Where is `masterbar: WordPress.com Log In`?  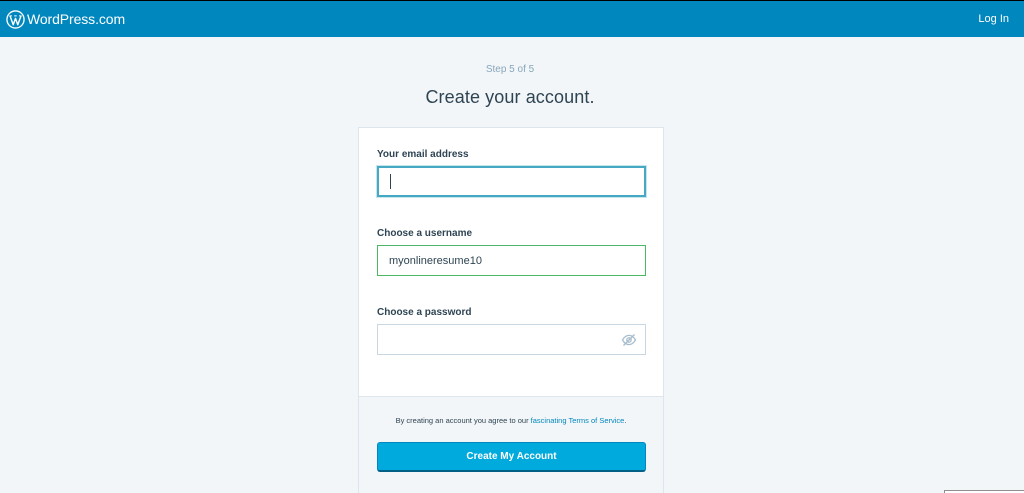
masterbar: WordPress.com Log In is located at coordinates (512, 18).